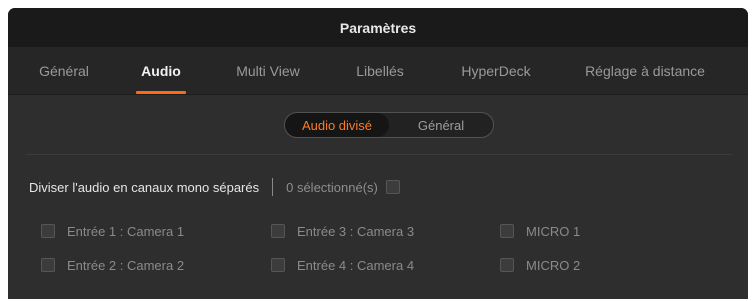 The height and width of the screenshot is (301, 756). I want to click on tab-label: Audio, so click(161, 70).